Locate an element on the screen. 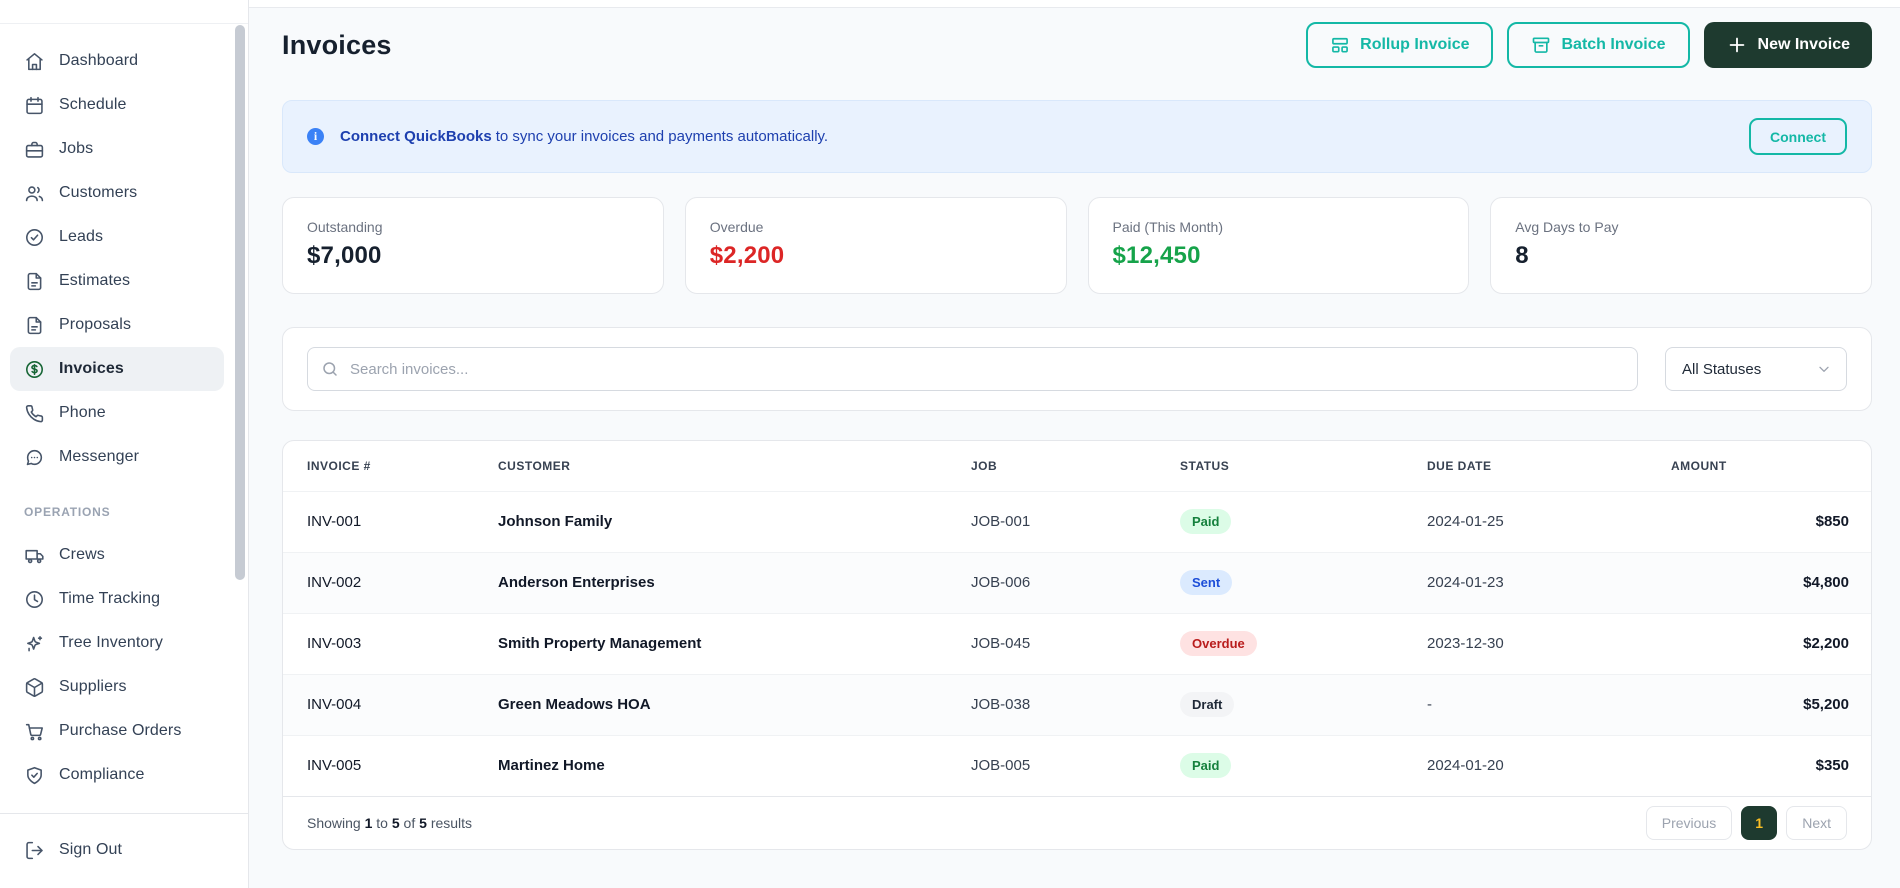  job-cell: JOB-005 is located at coordinates (1075, 765).